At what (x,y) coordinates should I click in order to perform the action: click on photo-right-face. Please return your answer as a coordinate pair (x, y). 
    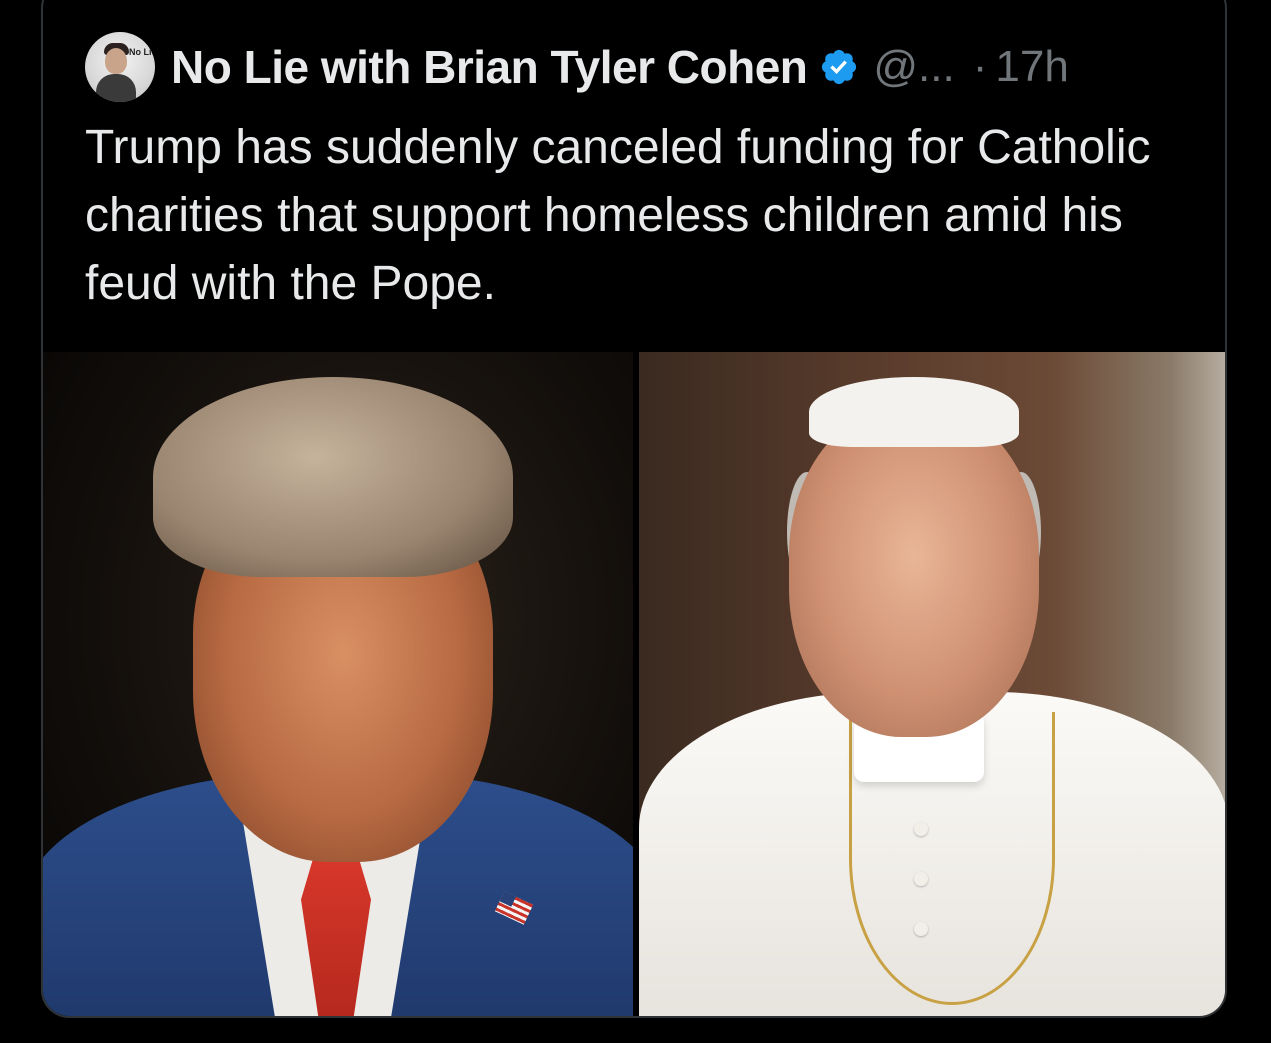
    Looking at the image, I should click on (914, 572).